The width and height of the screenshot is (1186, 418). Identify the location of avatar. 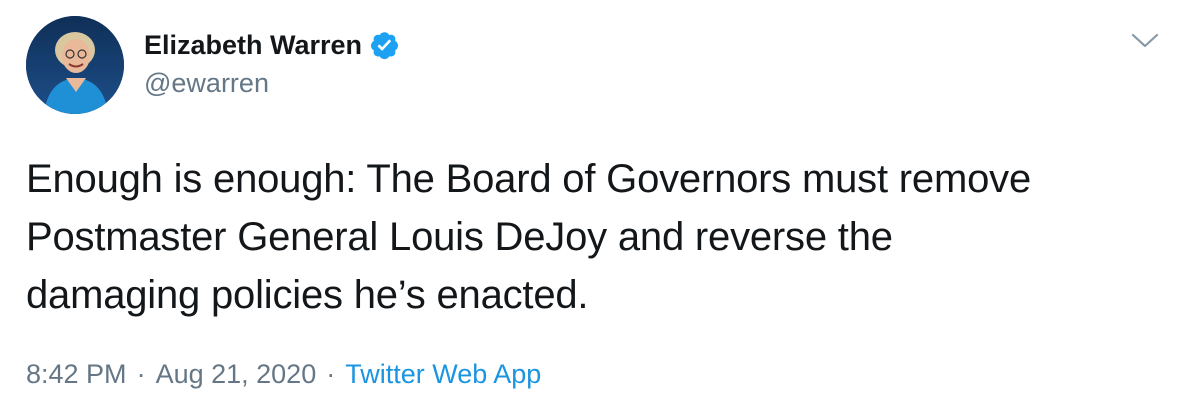
(75, 65).